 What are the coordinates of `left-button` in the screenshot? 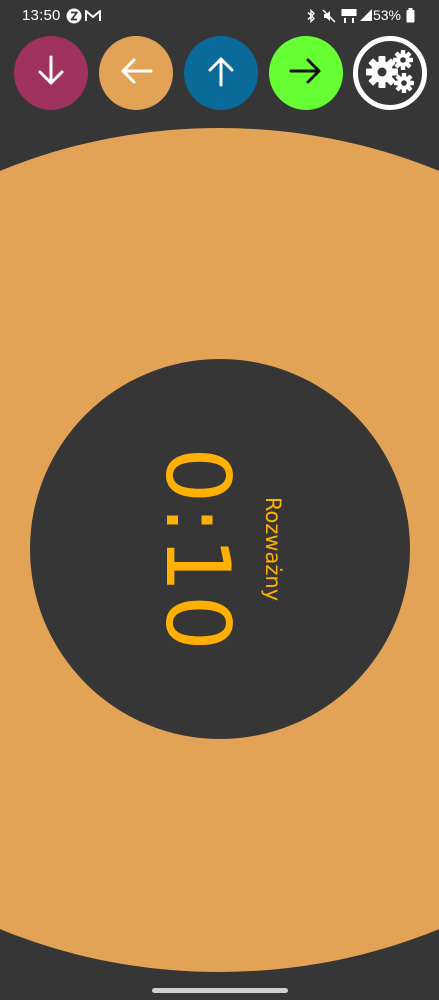 It's located at (136, 73).